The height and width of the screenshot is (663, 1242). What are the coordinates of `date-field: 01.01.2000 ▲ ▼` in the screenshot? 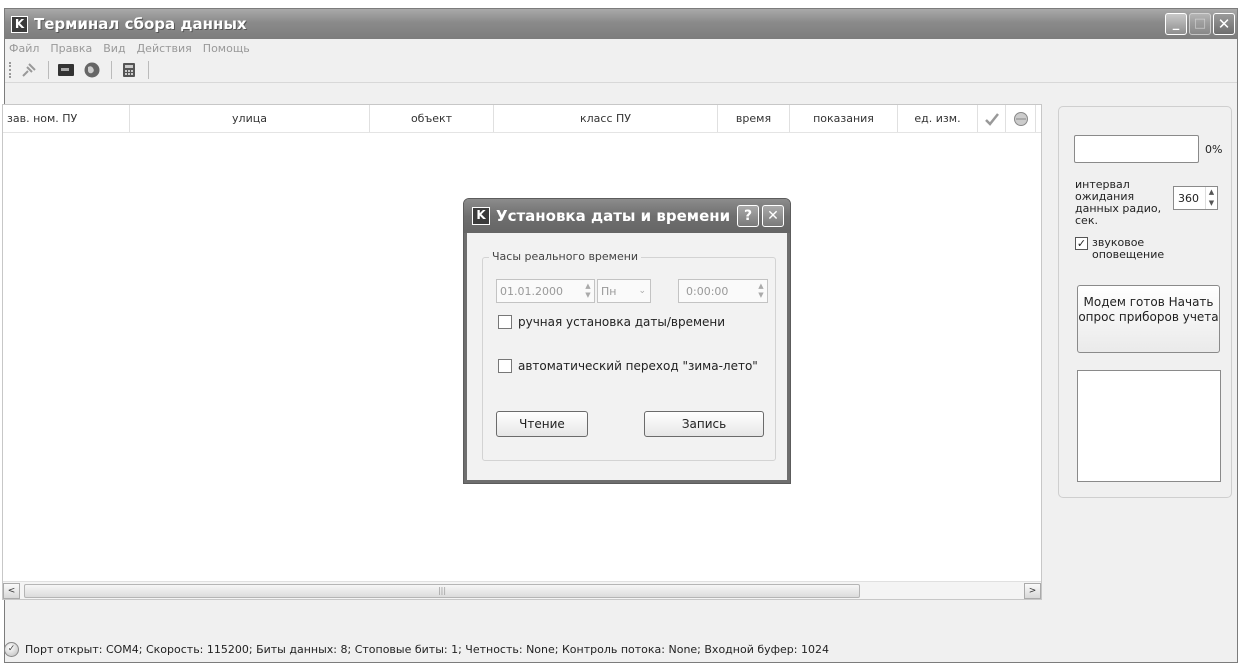 It's located at (545, 291).